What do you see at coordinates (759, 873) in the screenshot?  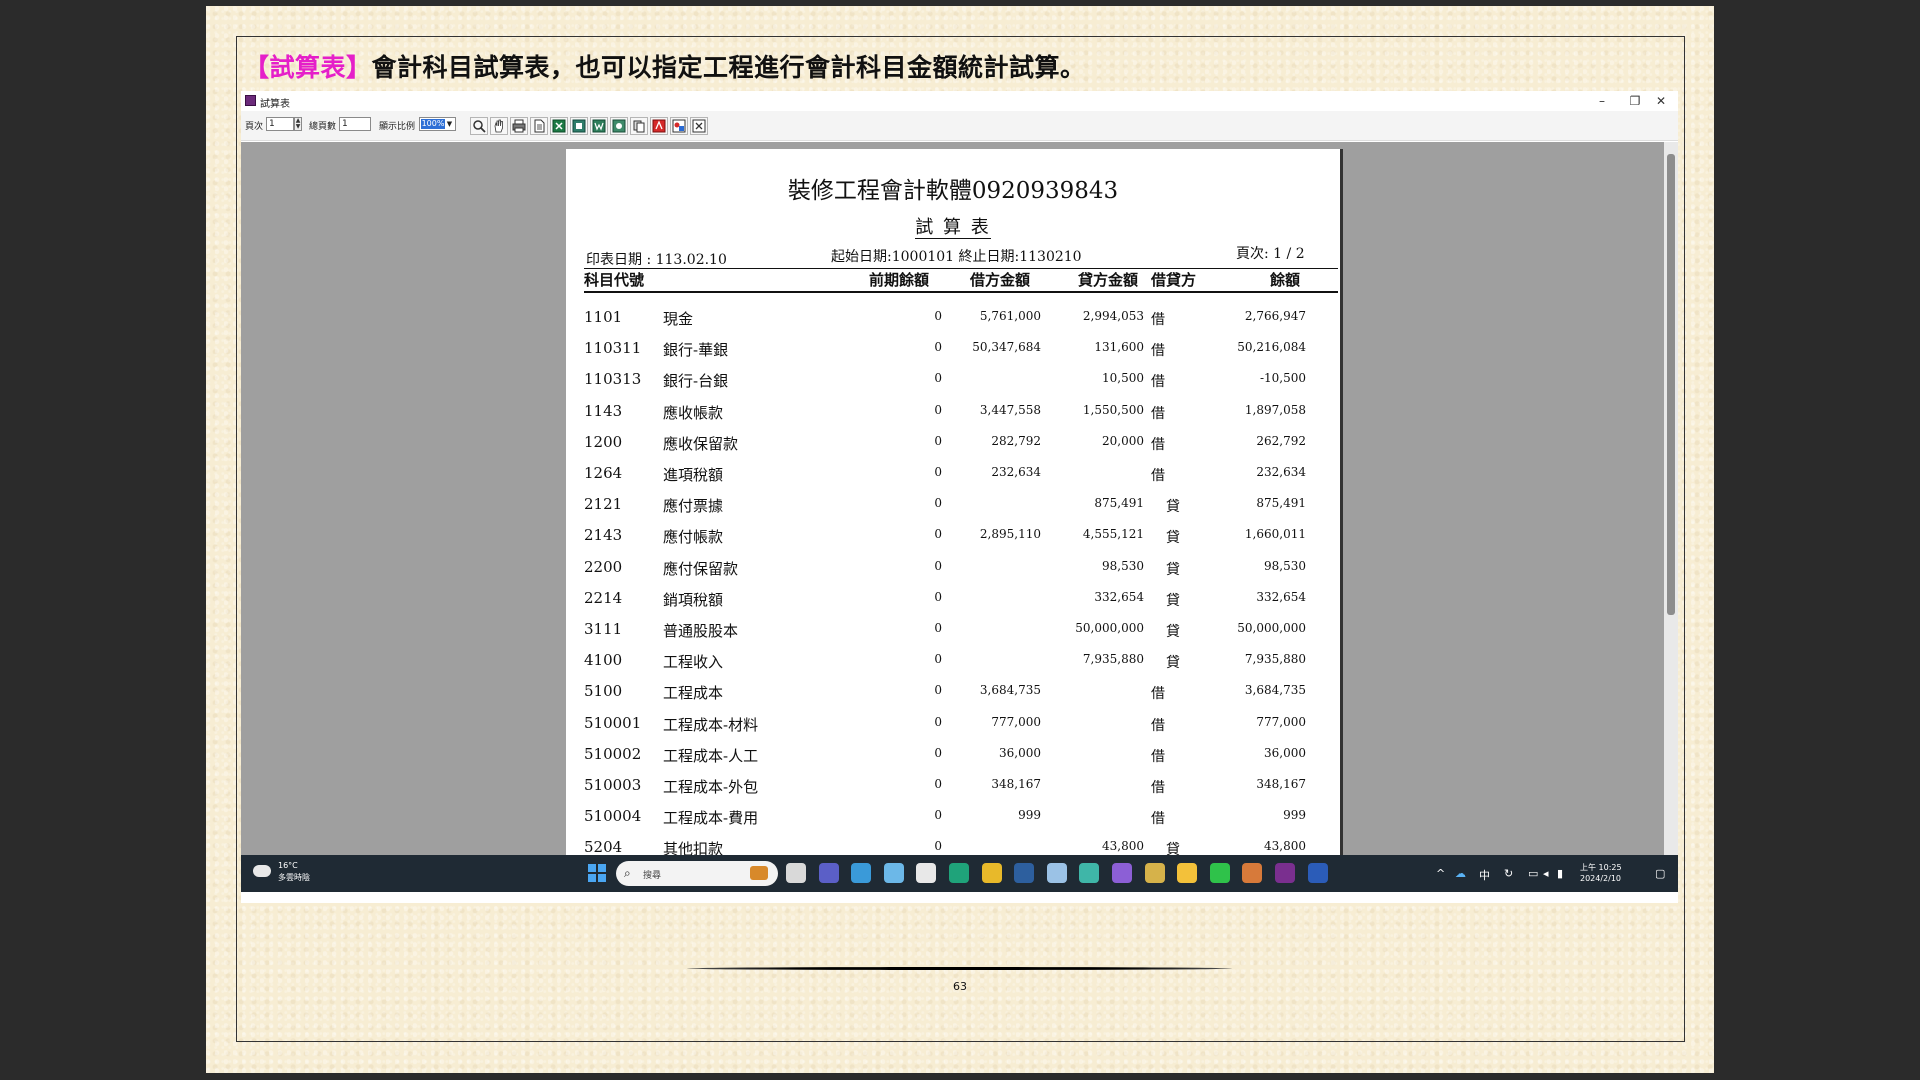 I see `search-highlight-icon` at bounding box center [759, 873].